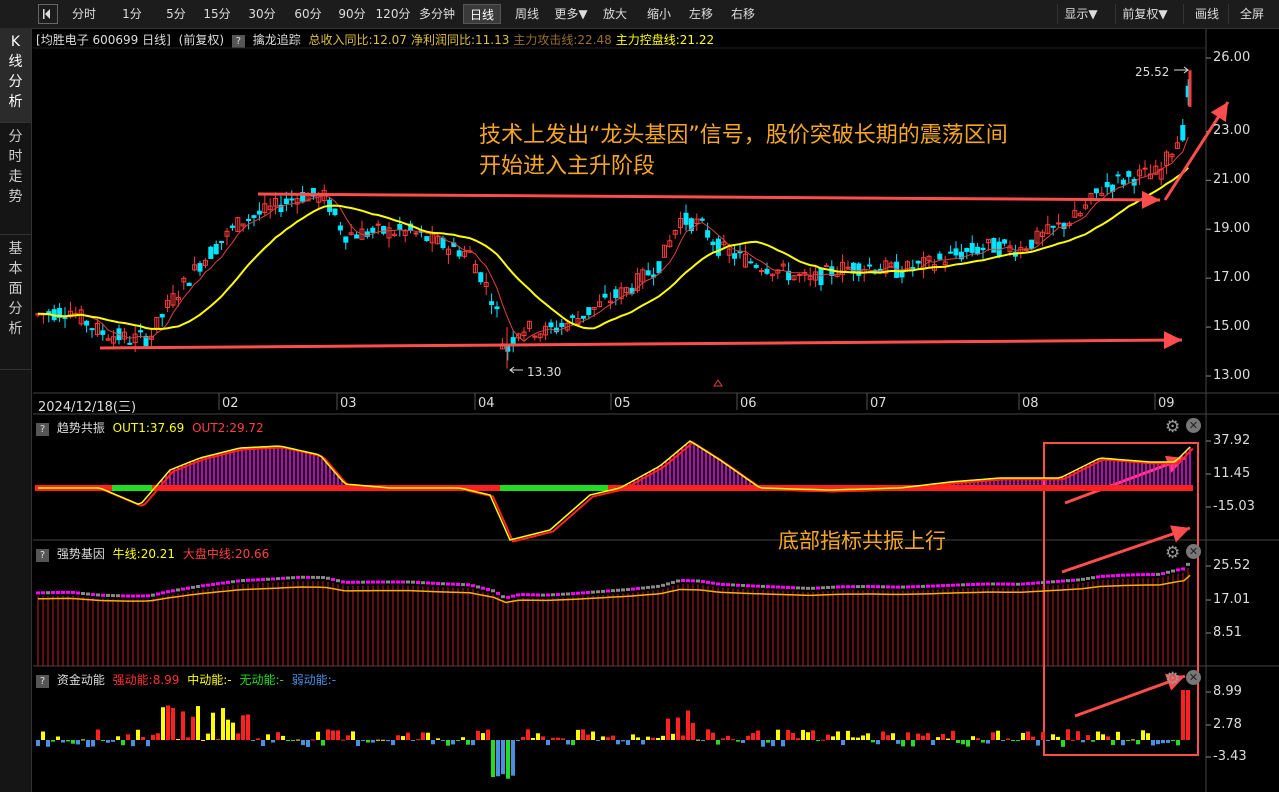 The image size is (1279, 792). What do you see at coordinates (1232, 375) in the screenshot?
I see `y-tick-label: 13.00` at bounding box center [1232, 375].